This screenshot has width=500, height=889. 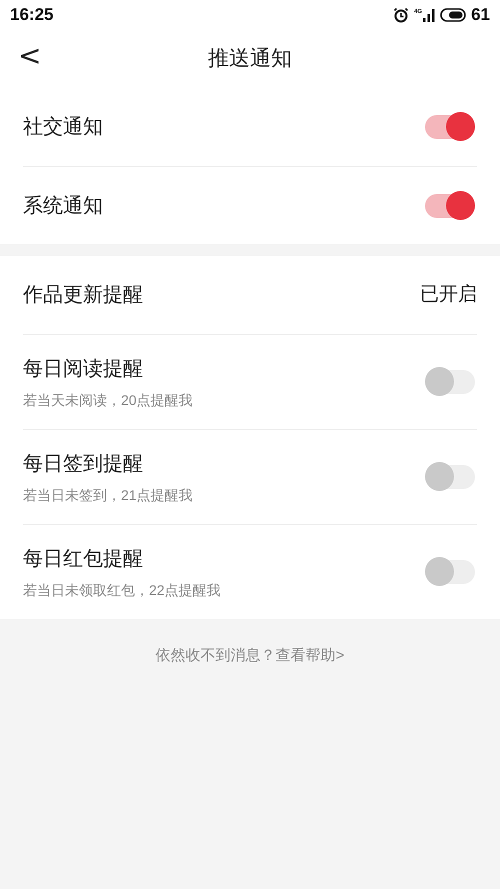 What do you see at coordinates (83, 369) in the screenshot?
I see `setting-title: 每日阅读提醒` at bounding box center [83, 369].